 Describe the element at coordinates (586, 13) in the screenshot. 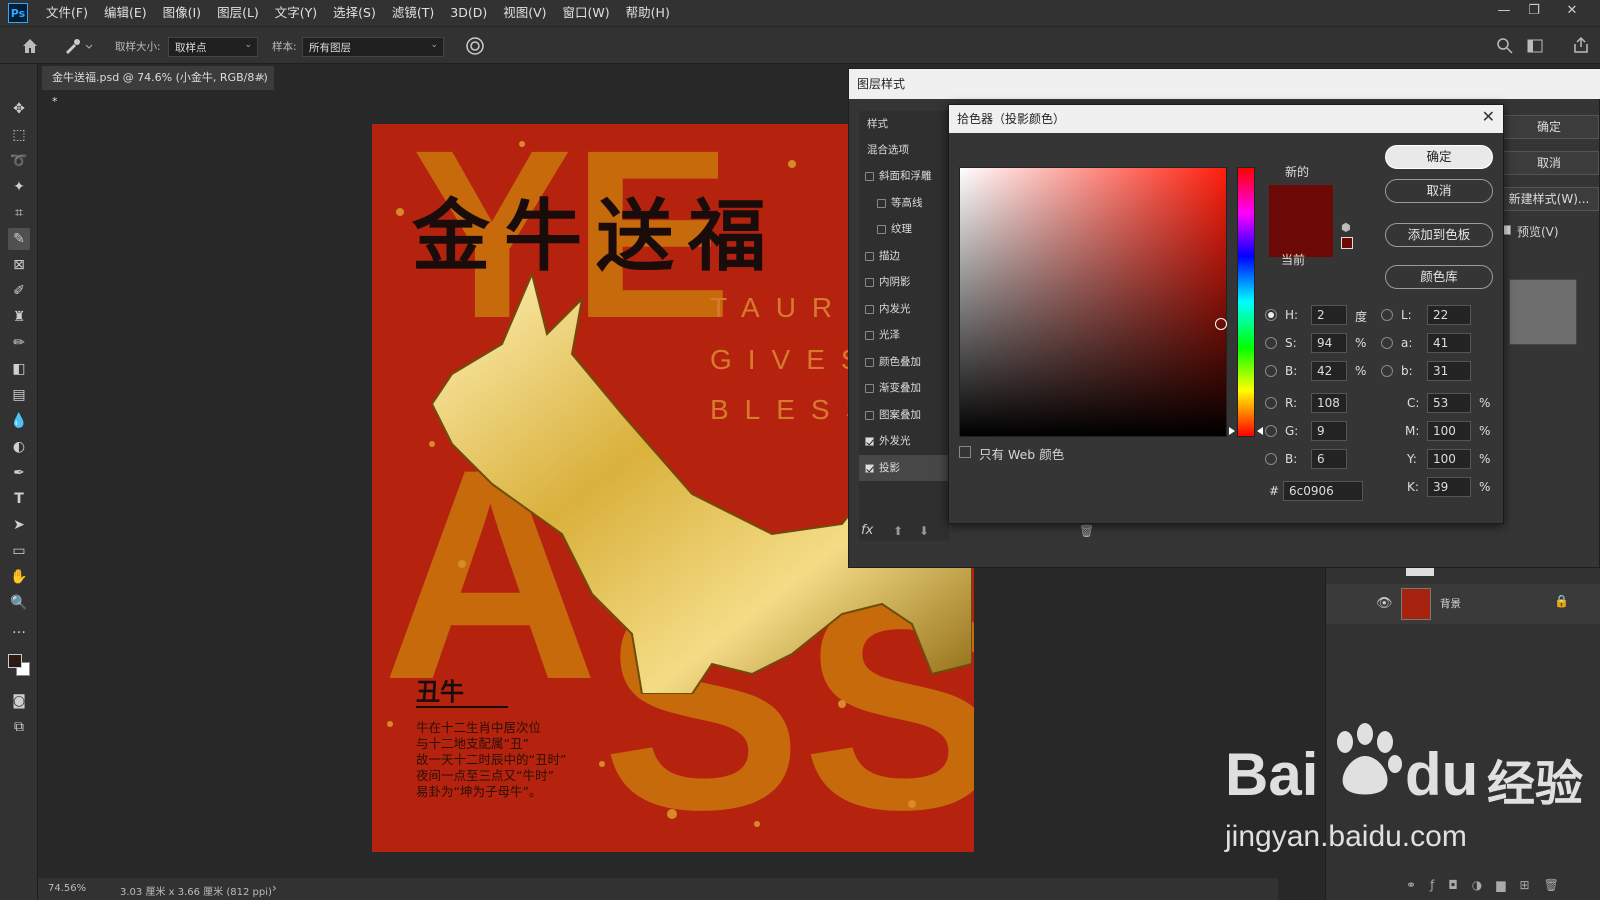

I see `menu-window: 窗口(W)` at that location.